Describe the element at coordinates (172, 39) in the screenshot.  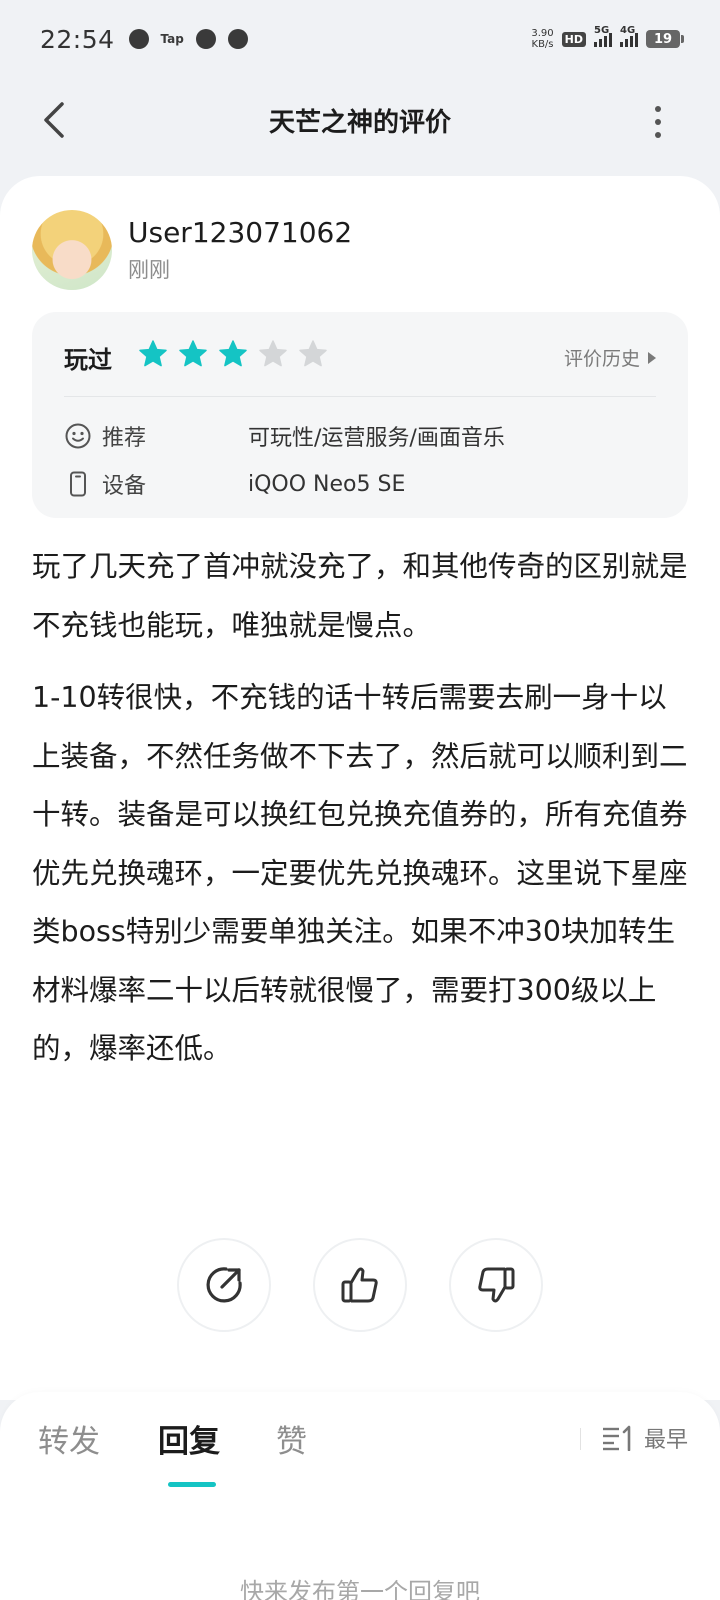
I see `tap-app-icon: Tap` at that location.